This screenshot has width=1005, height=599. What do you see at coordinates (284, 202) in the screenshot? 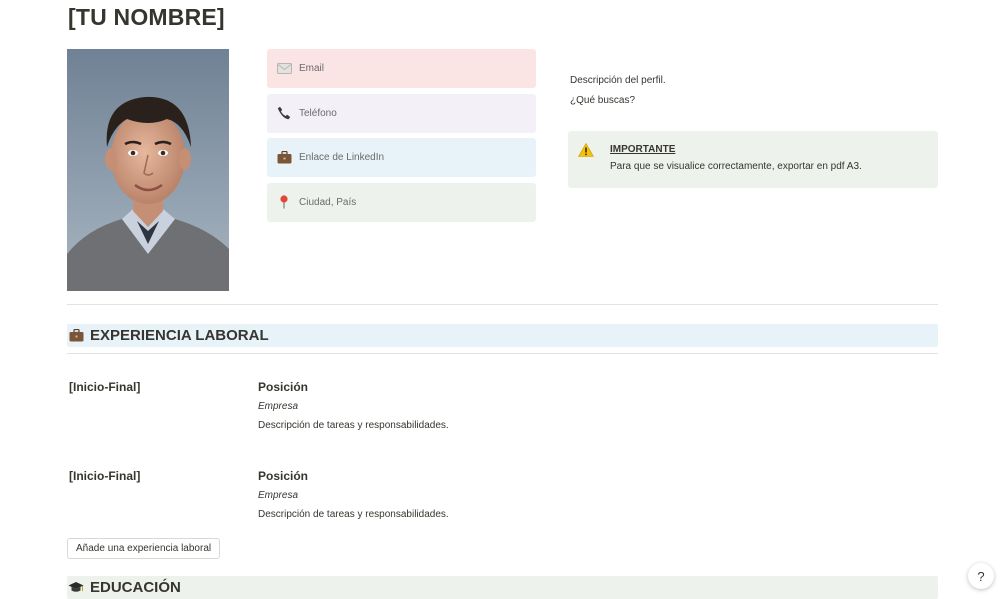
I see `pin-icon` at bounding box center [284, 202].